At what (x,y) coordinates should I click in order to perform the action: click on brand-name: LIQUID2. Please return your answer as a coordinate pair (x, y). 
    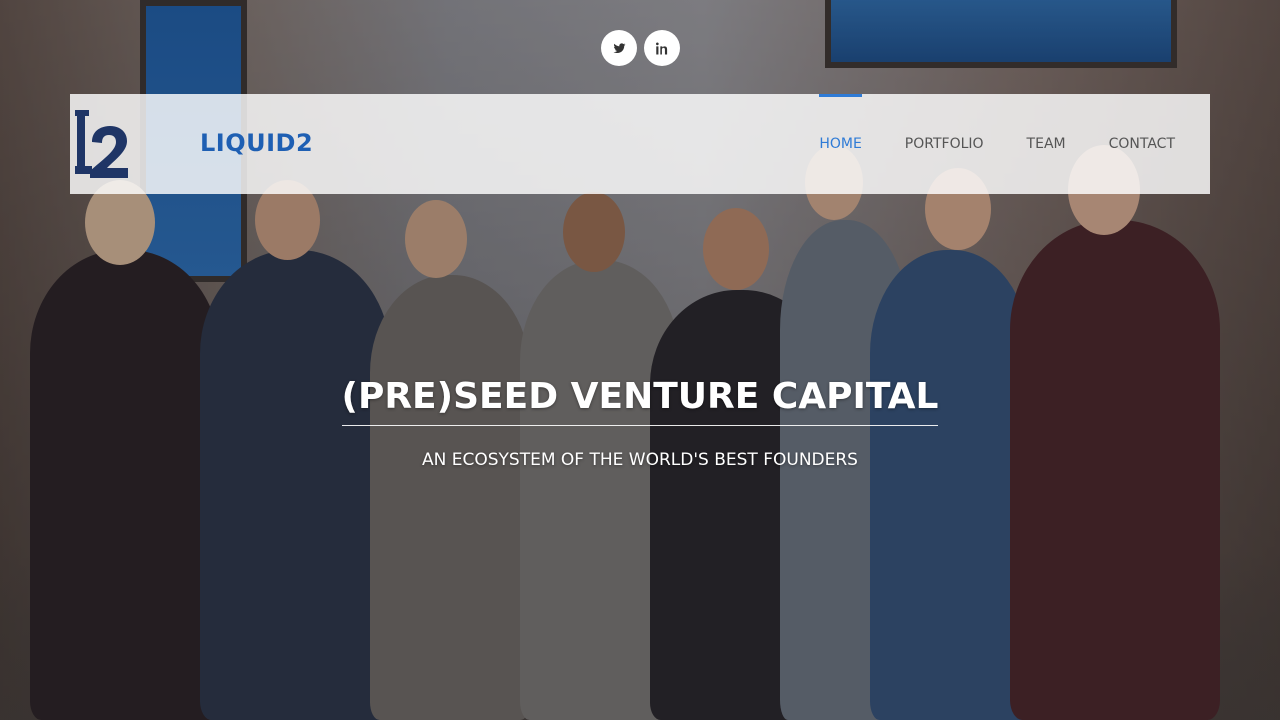
    Looking at the image, I should click on (256, 143).